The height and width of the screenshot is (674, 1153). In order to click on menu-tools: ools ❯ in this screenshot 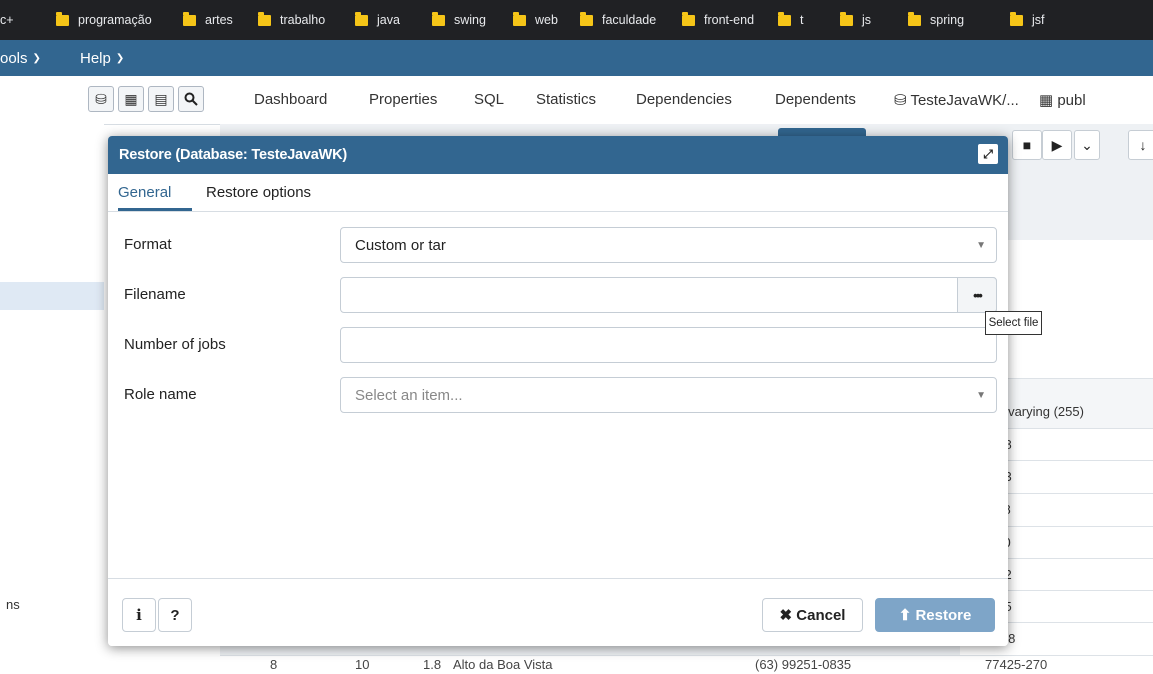, I will do `click(20, 58)`.